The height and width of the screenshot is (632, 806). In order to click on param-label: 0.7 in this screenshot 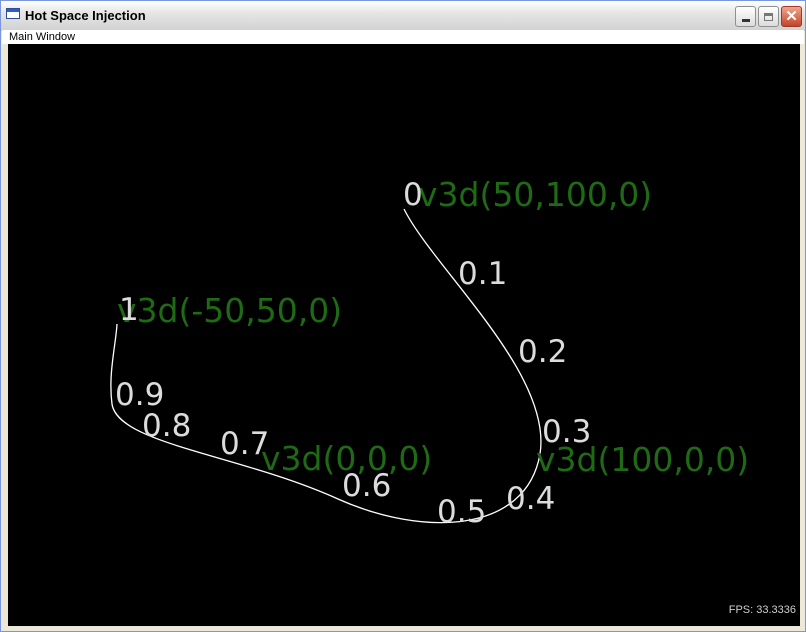, I will do `click(245, 444)`.